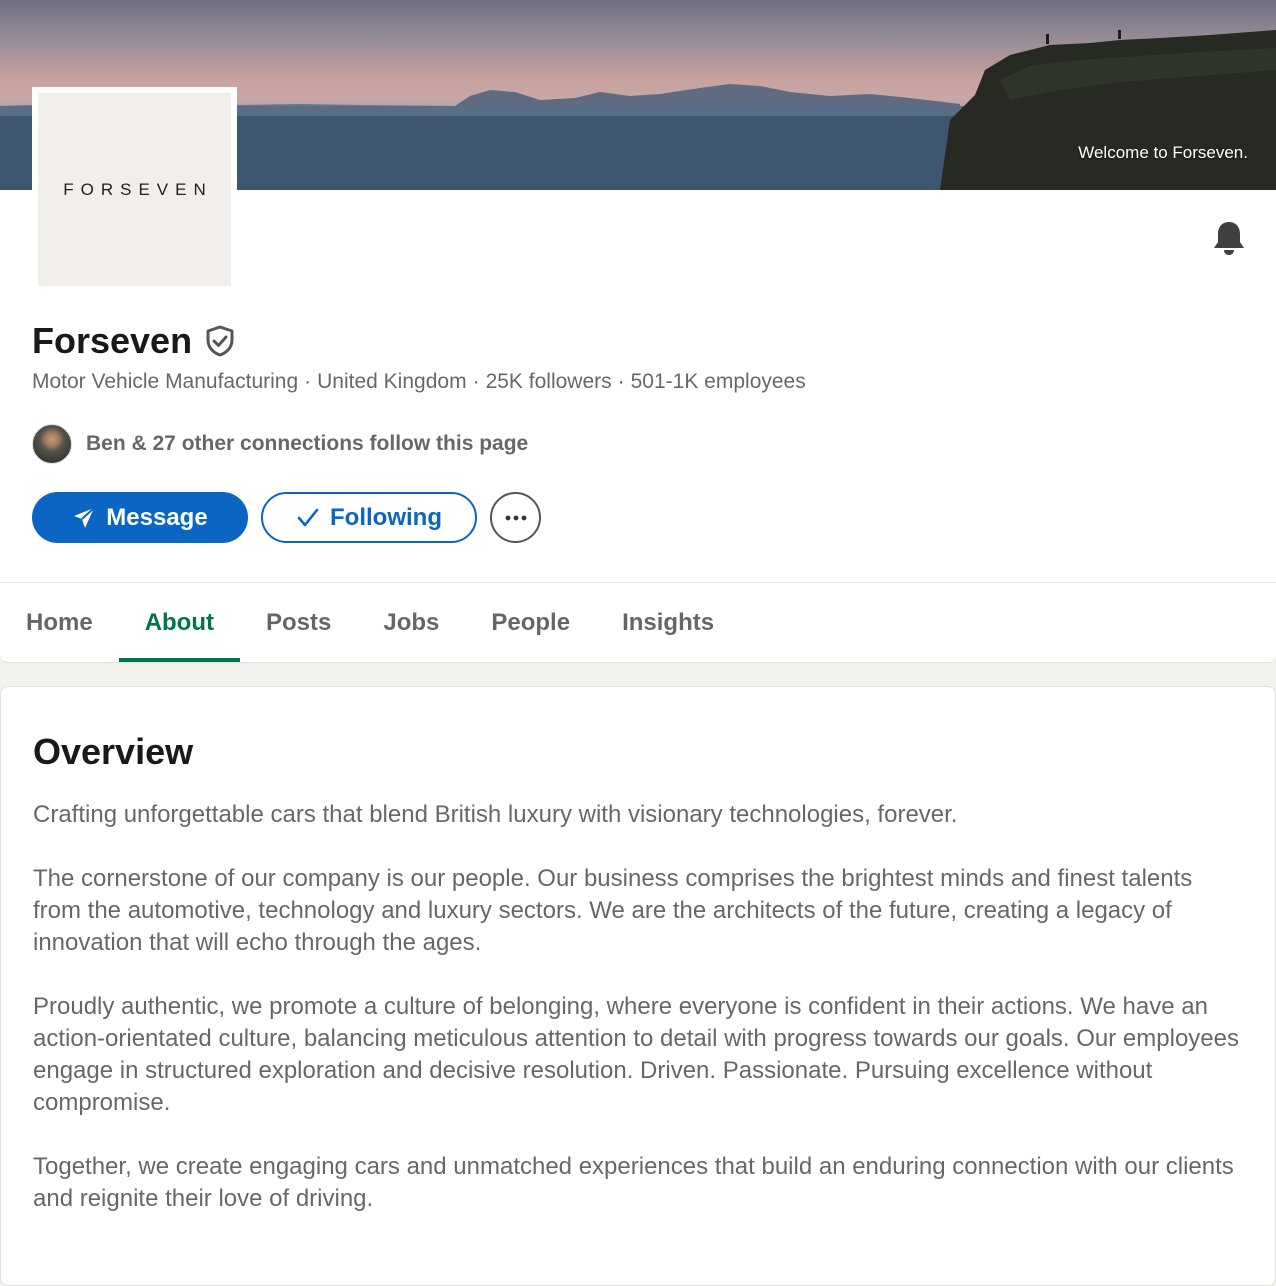 This screenshot has height=1286, width=1276. What do you see at coordinates (157, 517) in the screenshot?
I see `message-button-label: Message` at bounding box center [157, 517].